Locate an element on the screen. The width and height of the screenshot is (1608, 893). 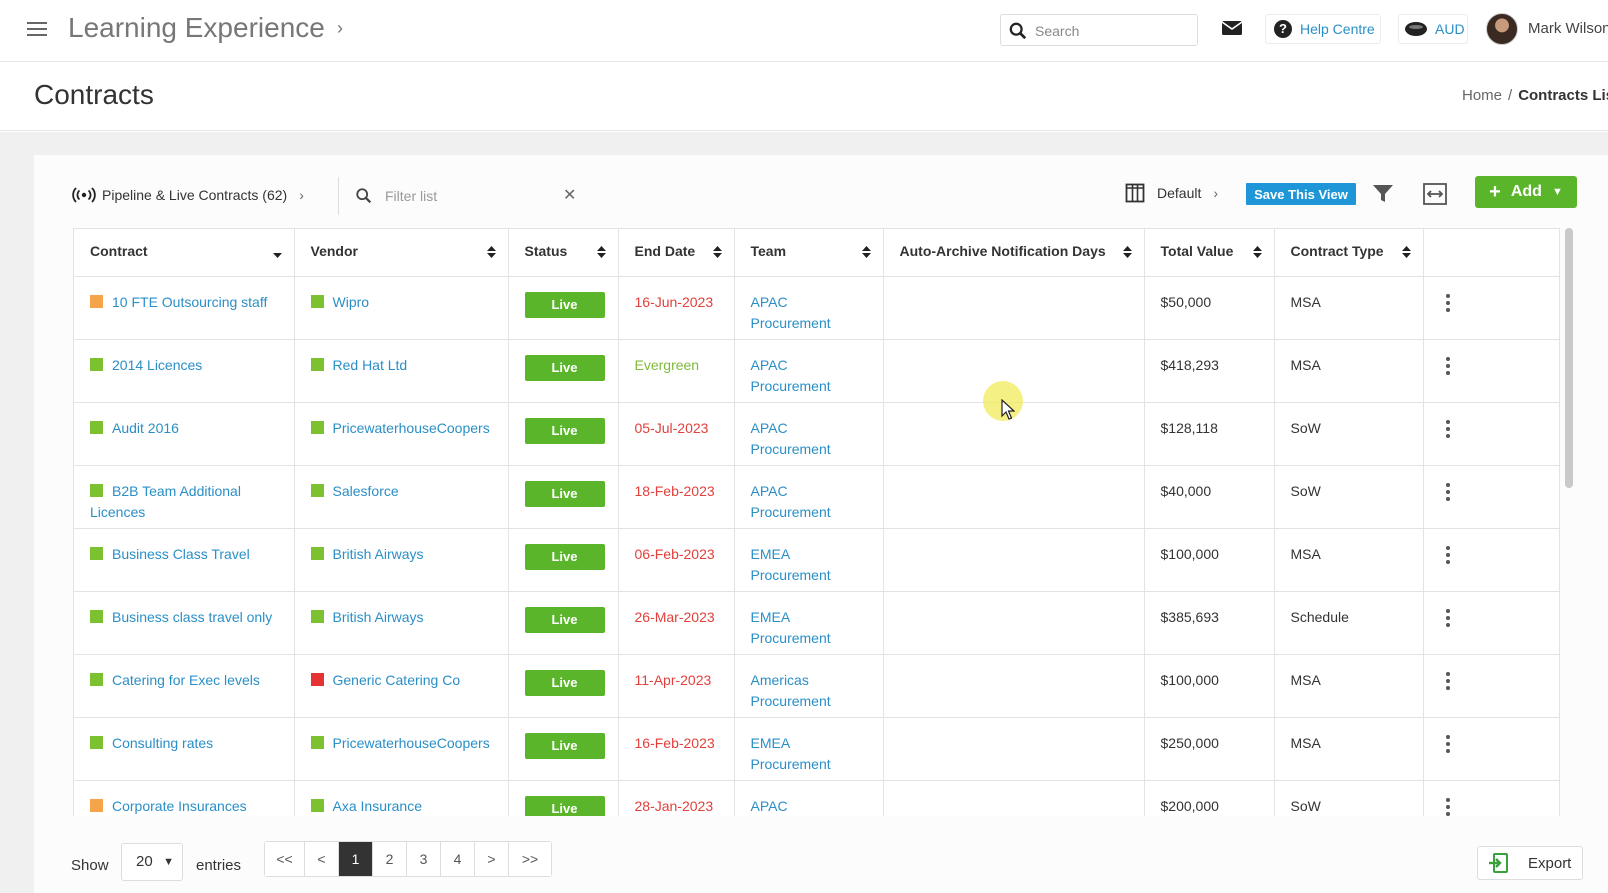
cell-vendor: Generic Catering Co is located at coordinates (401, 686).